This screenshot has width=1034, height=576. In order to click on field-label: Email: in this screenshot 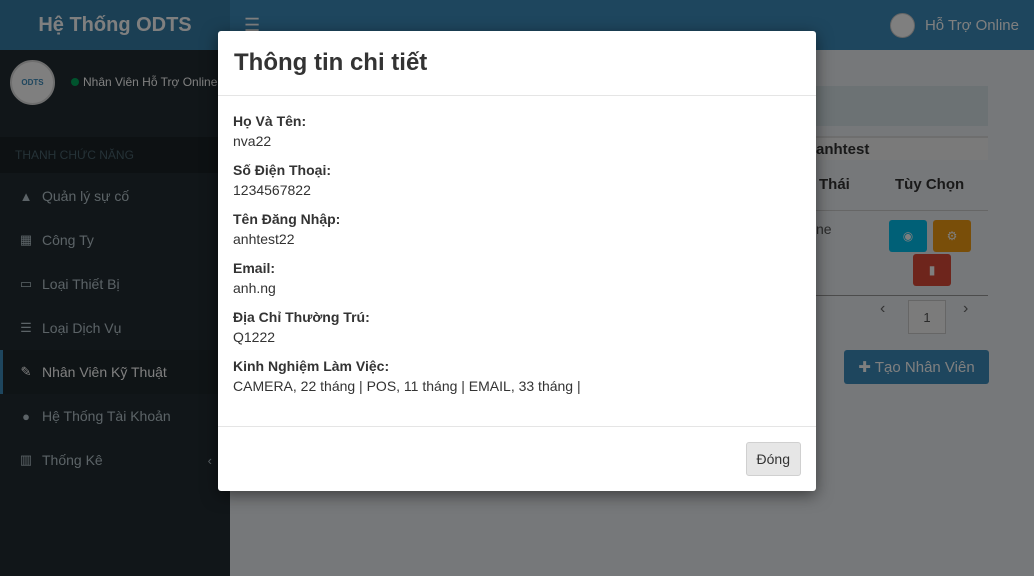, I will do `click(254, 268)`.